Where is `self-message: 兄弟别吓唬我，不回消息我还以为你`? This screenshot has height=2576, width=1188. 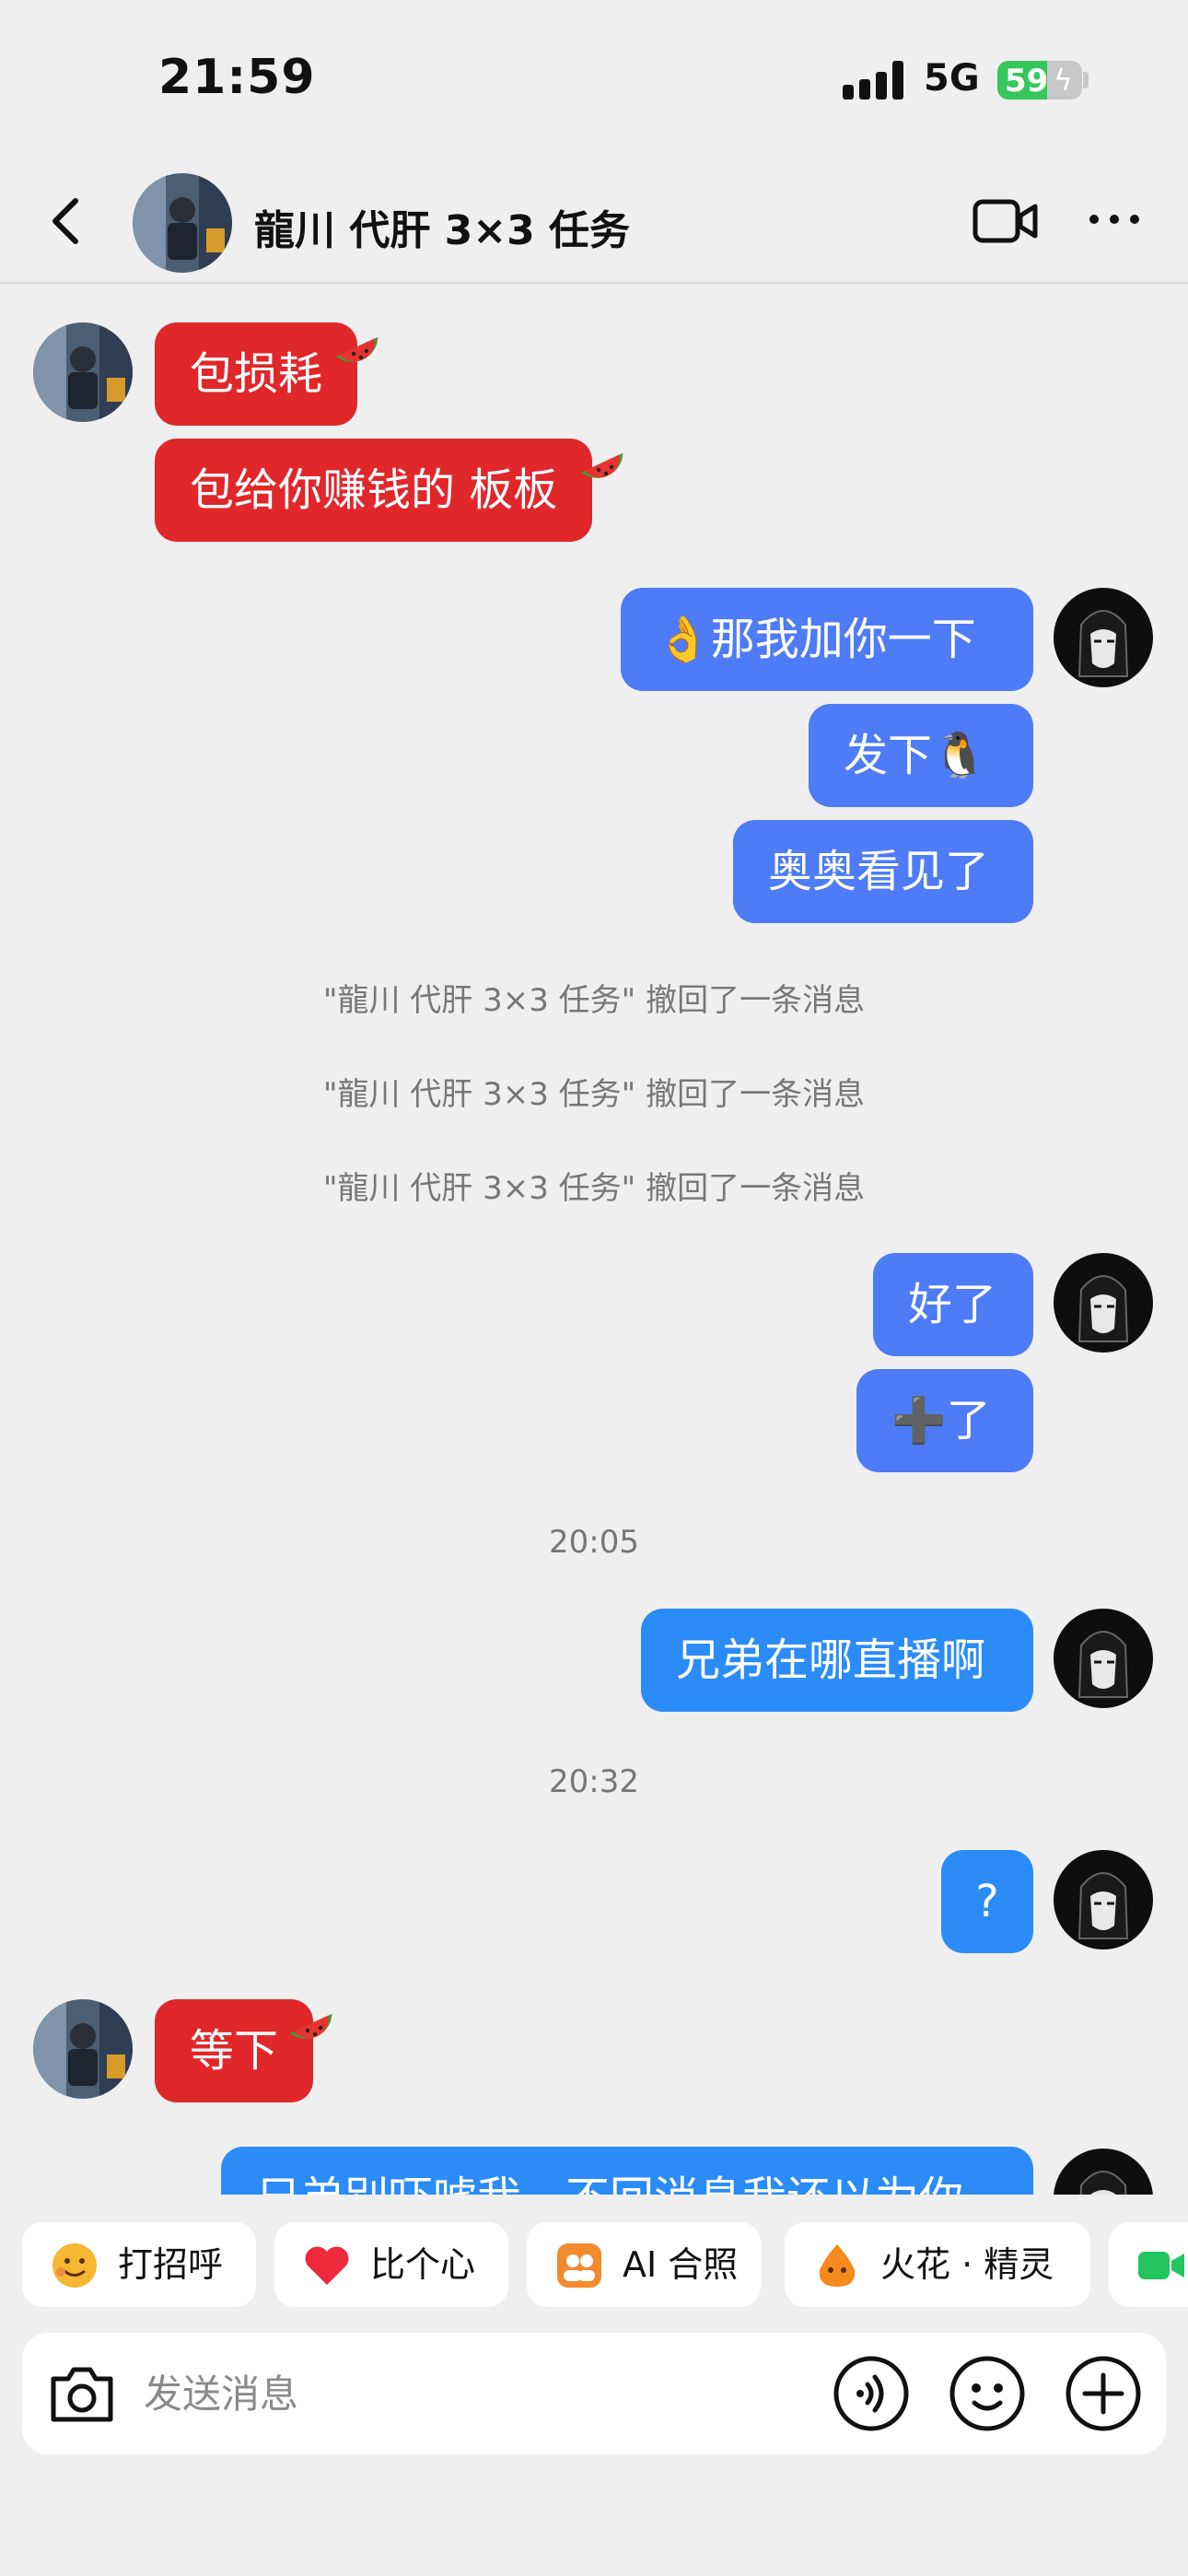
self-message: 兄弟别吓唬我，不回消息我还以为你 is located at coordinates (627, 2171).